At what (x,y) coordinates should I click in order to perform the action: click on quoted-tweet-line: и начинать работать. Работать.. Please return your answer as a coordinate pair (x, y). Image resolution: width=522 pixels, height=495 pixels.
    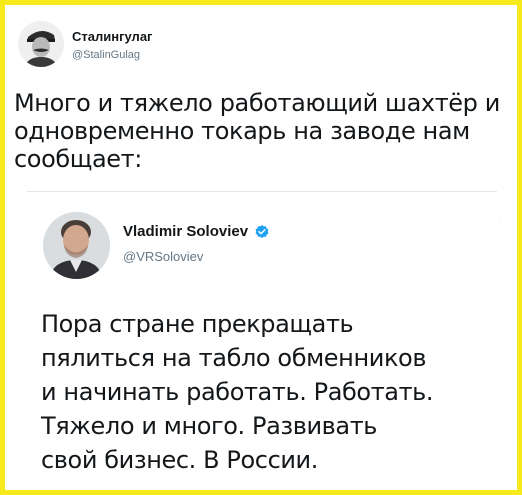
    Looking at the image, I should click on (237, 392).